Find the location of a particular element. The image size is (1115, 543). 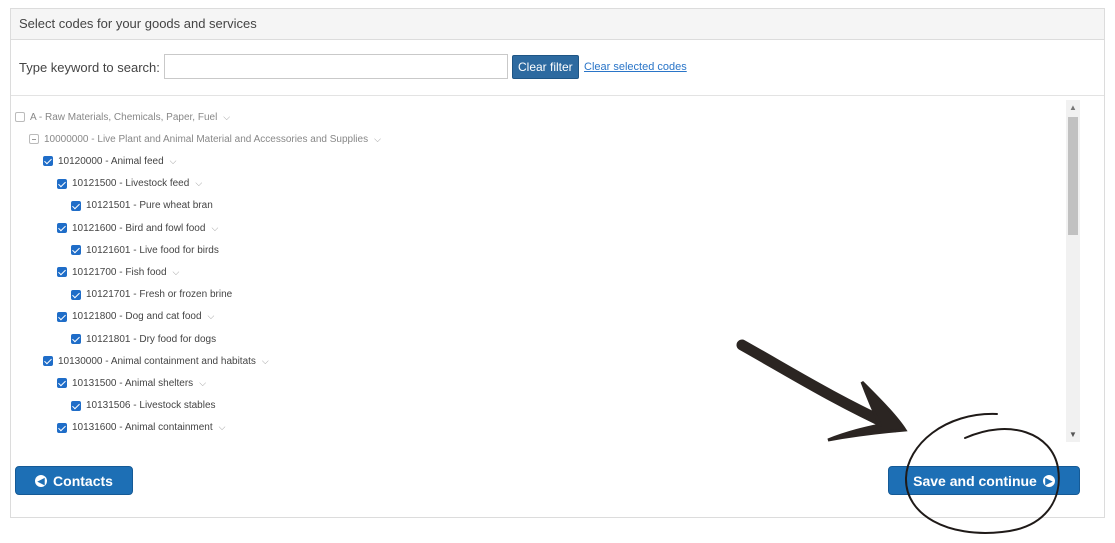

tree-item-label: 10121800 - Dog and cat food is located at coordinates (137, 317).